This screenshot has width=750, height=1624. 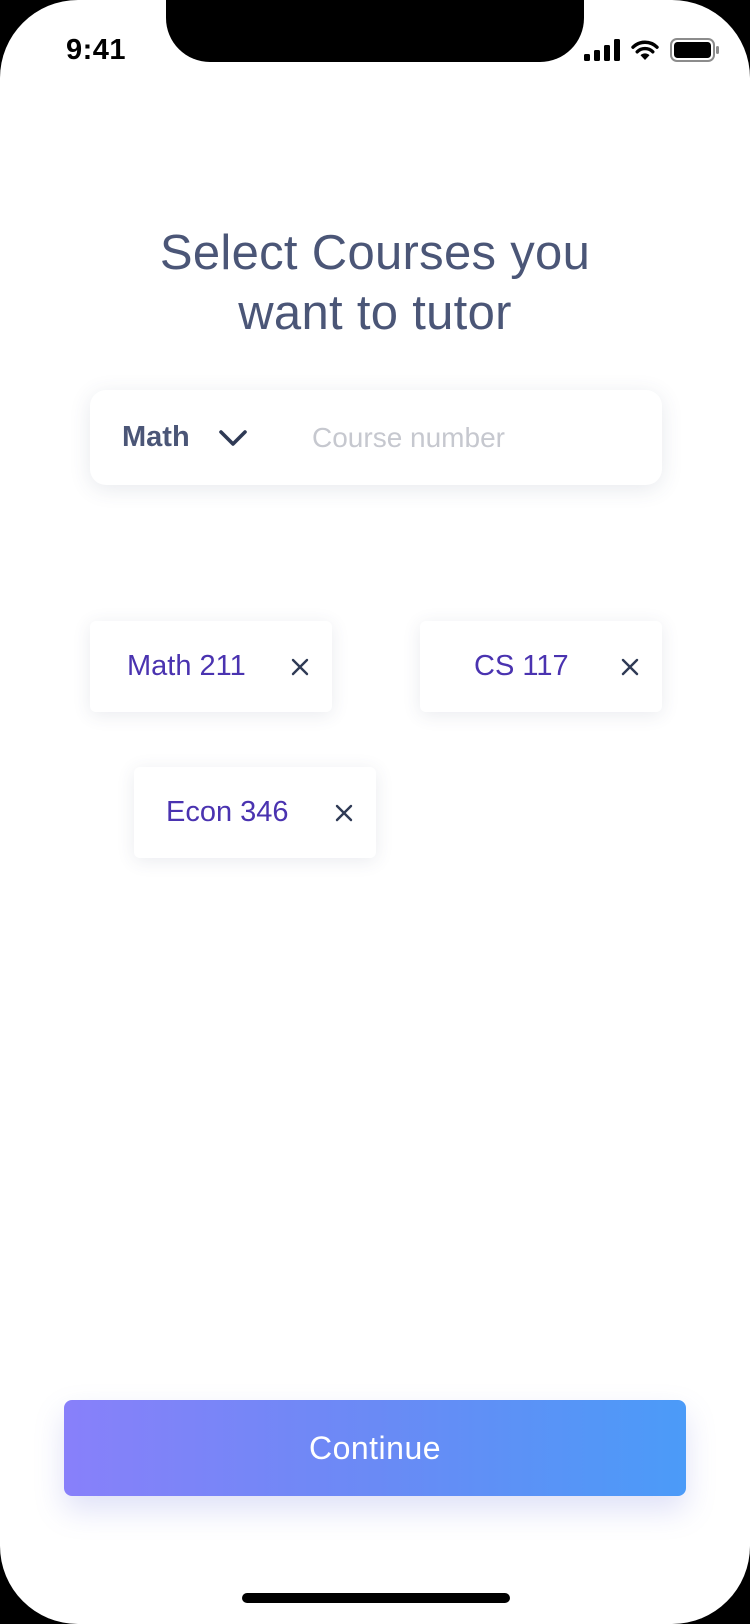 I want to click on course-chip-cs-117: CS 117, so click(x=541, y=666).